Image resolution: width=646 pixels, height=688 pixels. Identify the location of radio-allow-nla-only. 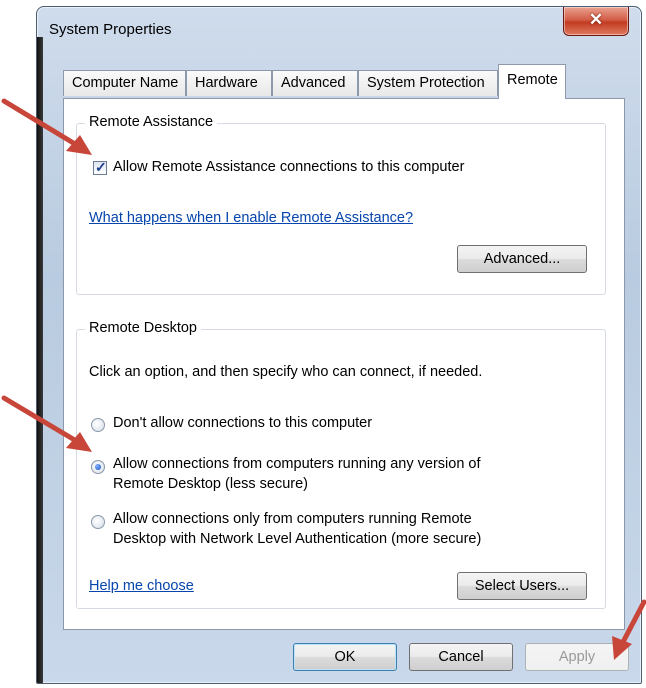
(98, 522).